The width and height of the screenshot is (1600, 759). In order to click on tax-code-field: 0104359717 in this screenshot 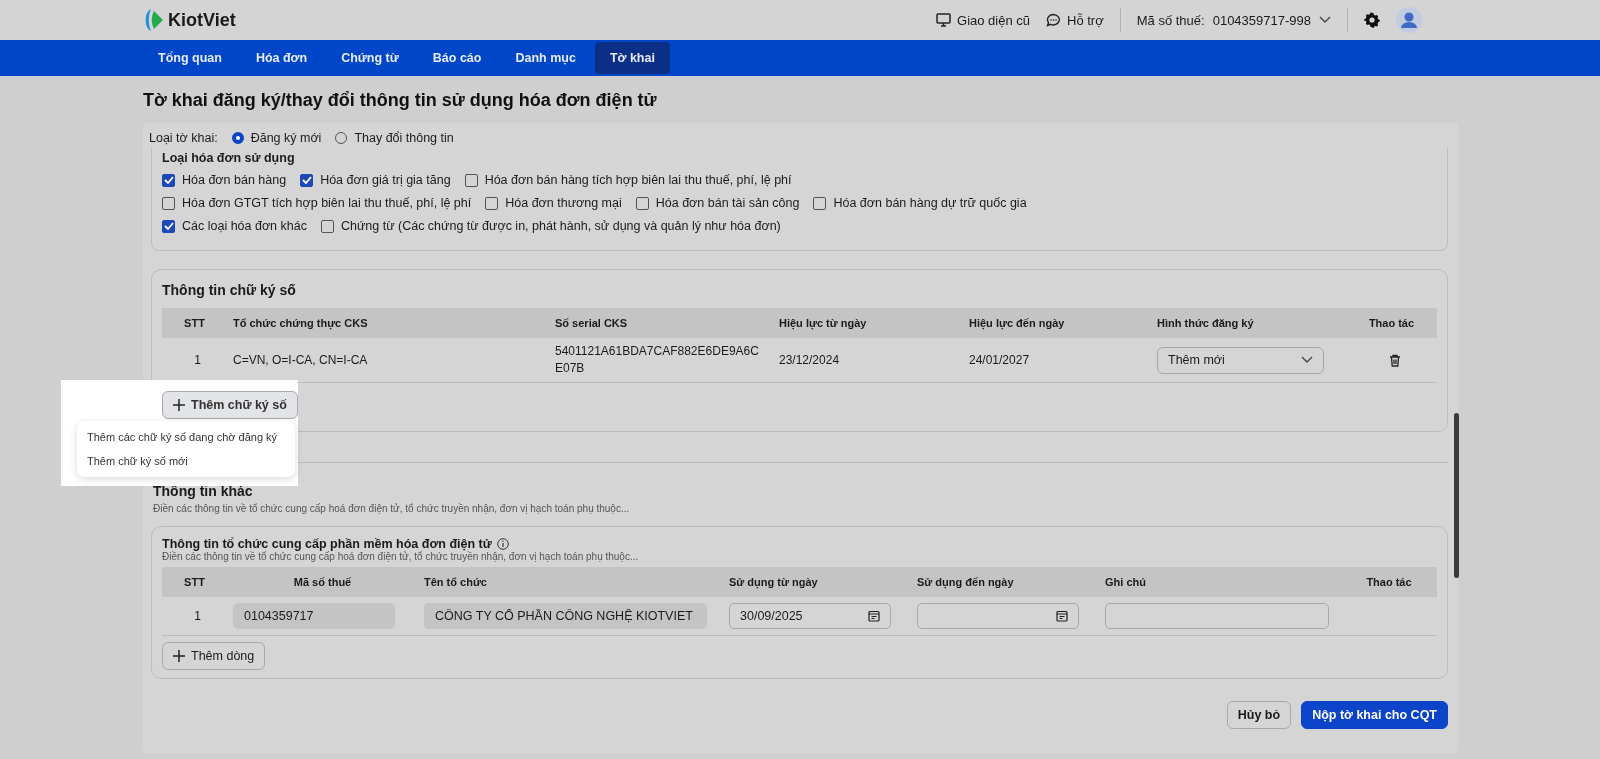, I will do `click(314, 616)`.